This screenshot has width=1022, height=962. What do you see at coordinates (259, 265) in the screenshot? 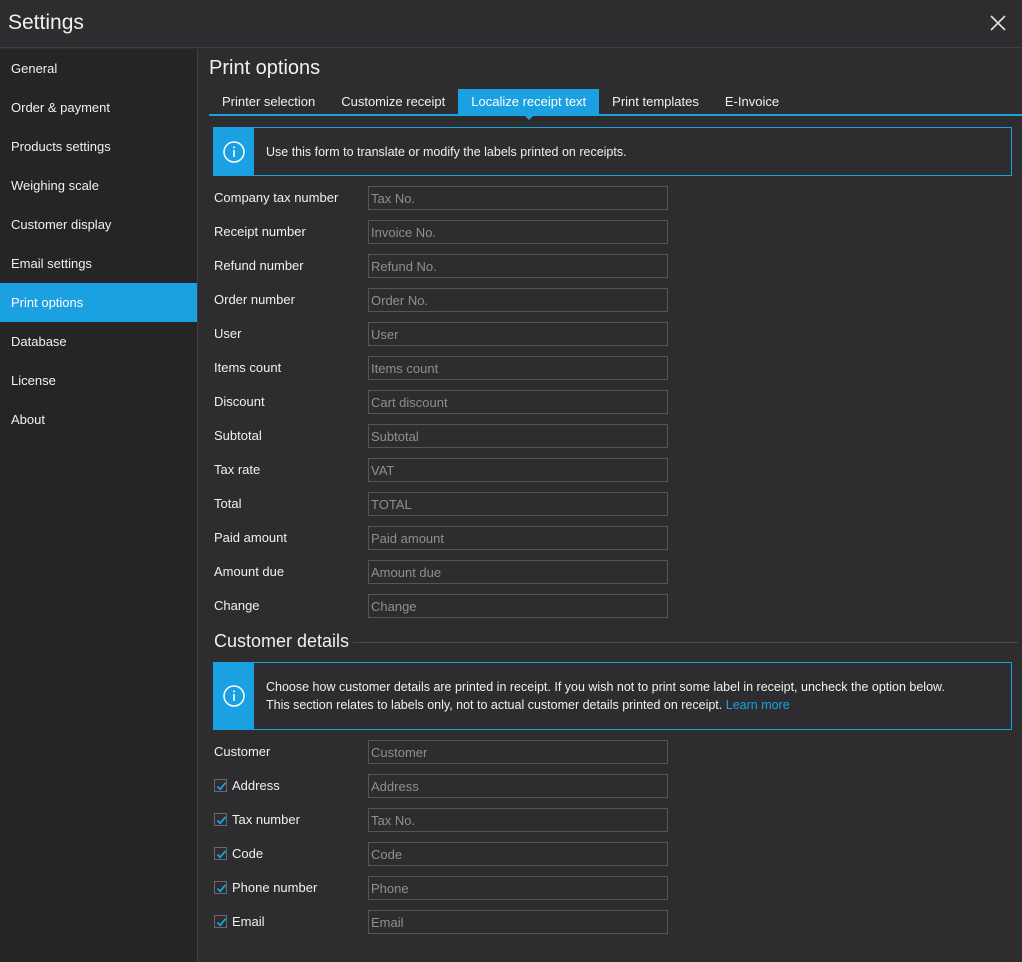
I see `field-label: Refund number` at bounding box center [259, 265].